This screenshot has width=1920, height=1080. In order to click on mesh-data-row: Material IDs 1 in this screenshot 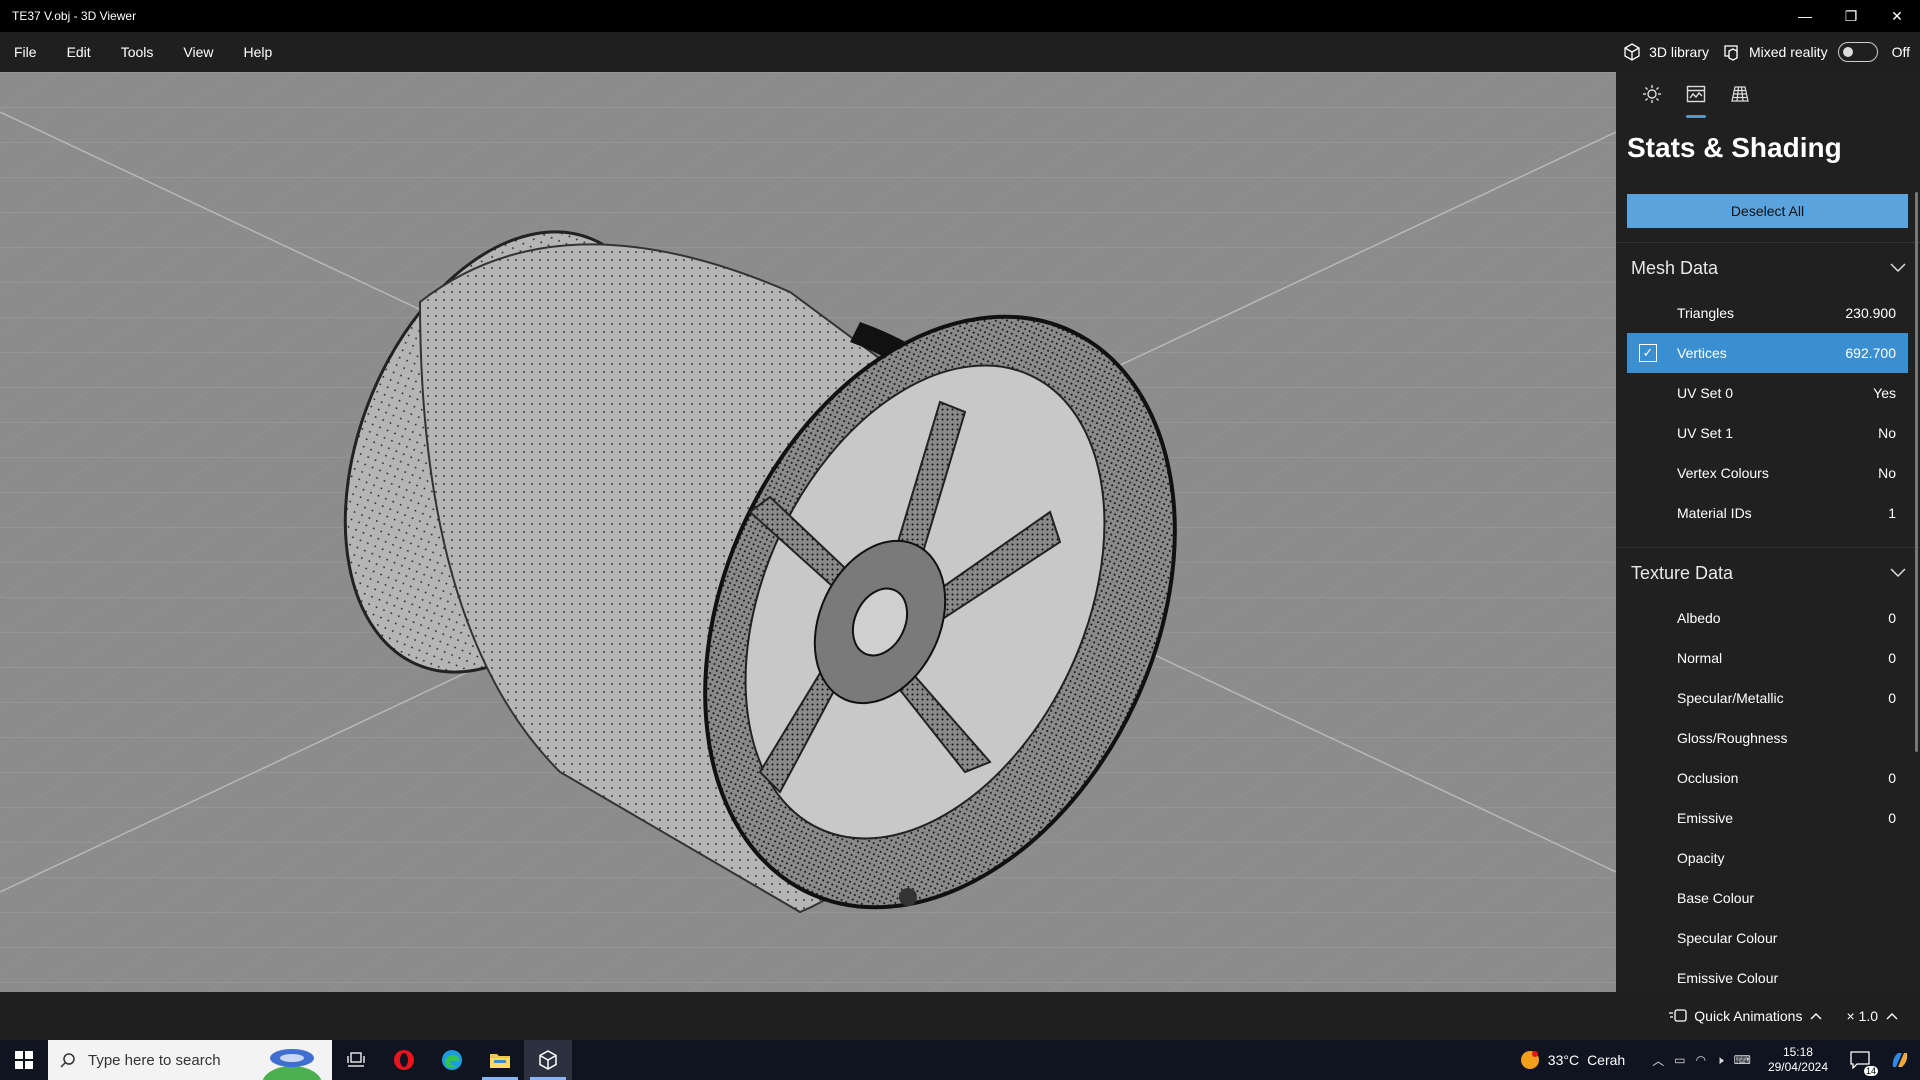, I will do `click(1767, 513)`.